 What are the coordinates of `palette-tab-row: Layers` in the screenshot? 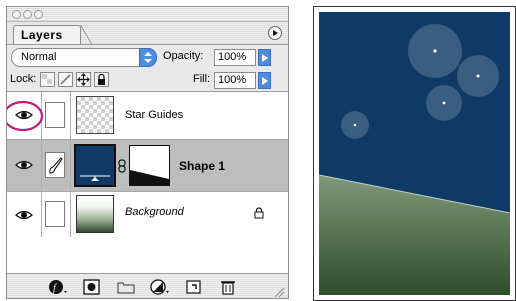 It's located at (147, 33).